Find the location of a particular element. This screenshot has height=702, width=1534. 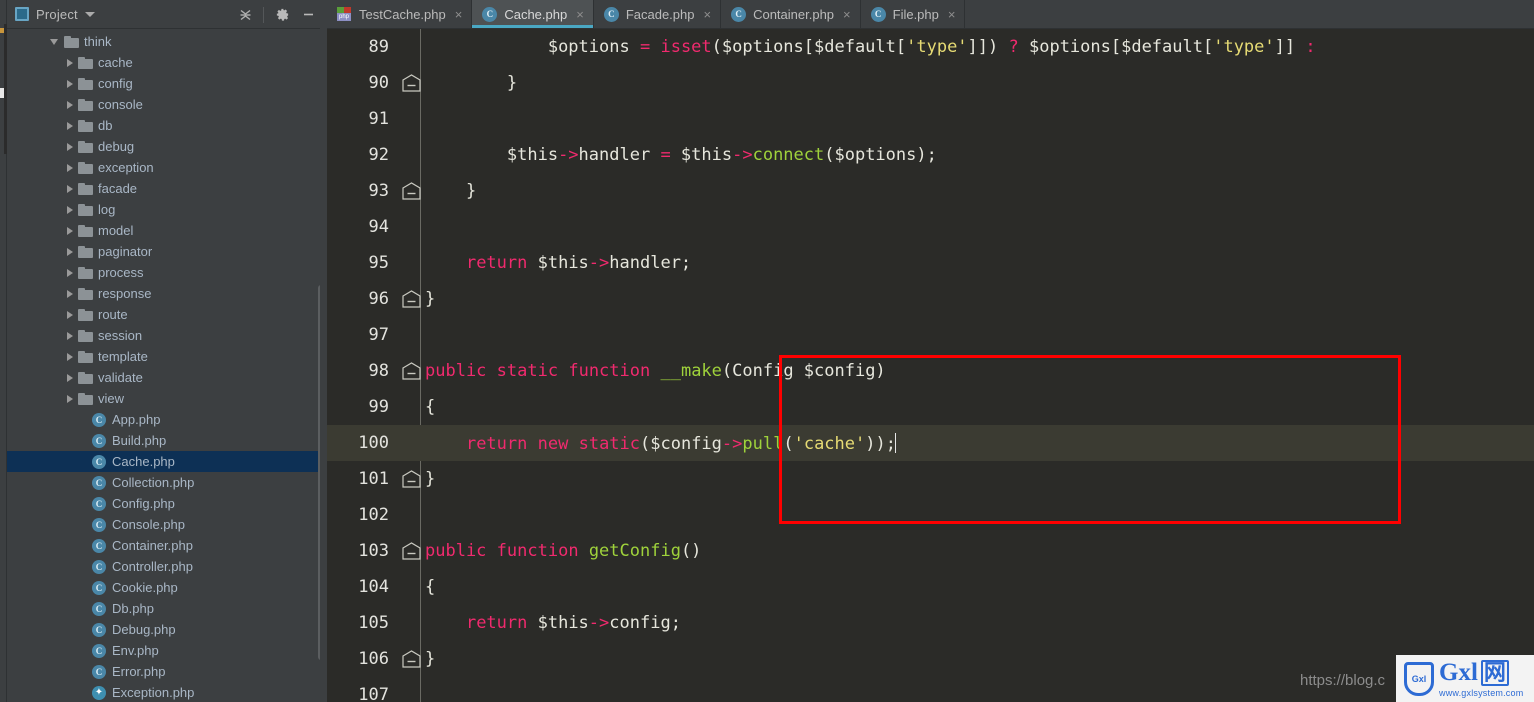

tree-item-build-php: C Build.php is located at coordinates (167, 440).